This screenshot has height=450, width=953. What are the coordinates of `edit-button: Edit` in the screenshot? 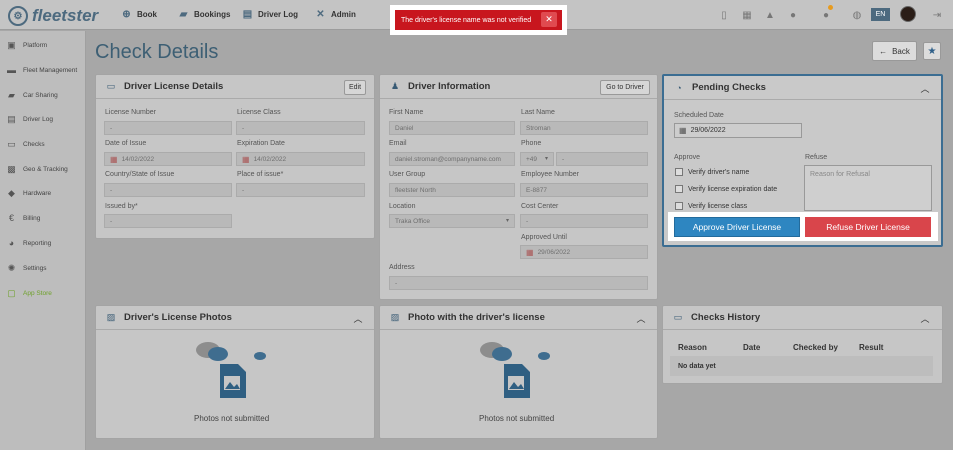 It's located at (355, 87).